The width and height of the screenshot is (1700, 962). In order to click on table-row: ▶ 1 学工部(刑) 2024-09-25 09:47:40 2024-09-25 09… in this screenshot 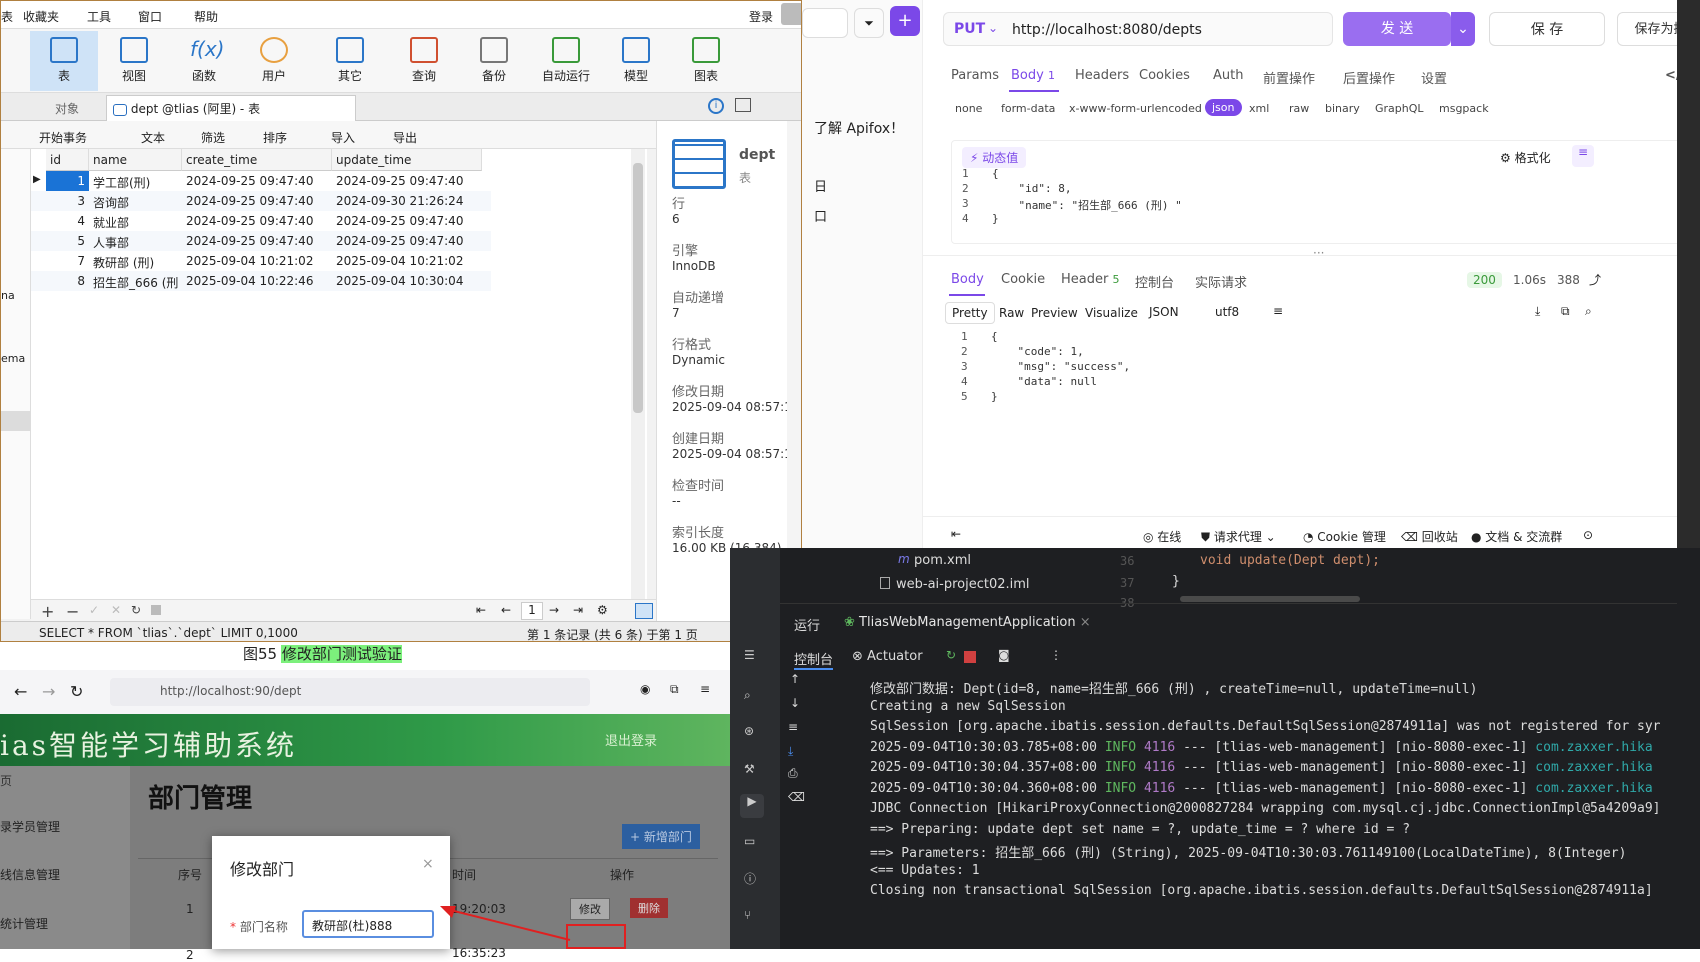, I will do `click(261, 182)`.